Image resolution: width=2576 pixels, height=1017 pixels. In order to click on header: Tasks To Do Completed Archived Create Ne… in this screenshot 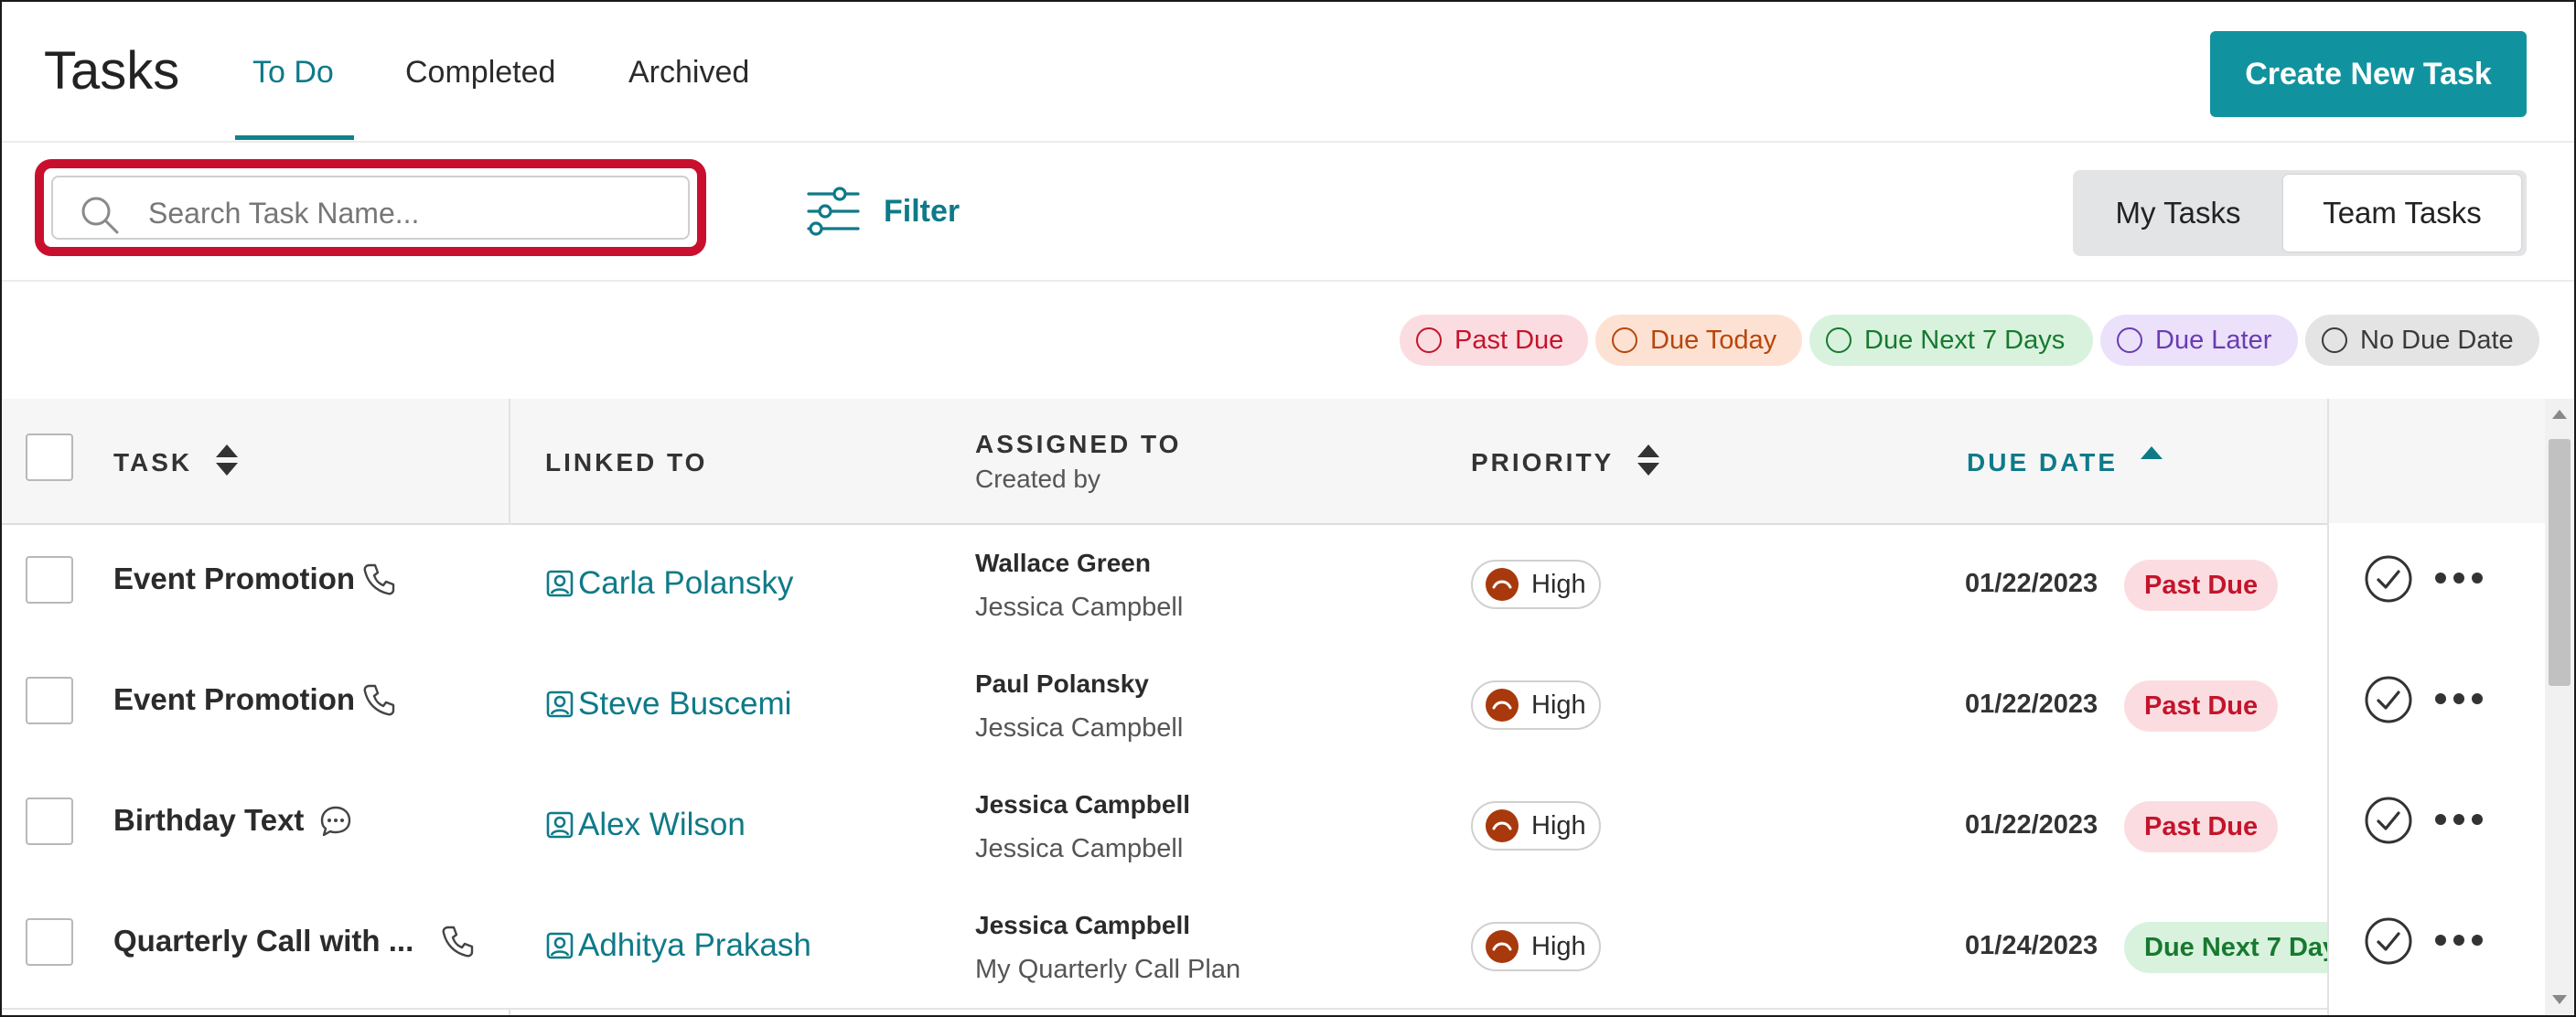, I will do `click(1288, 72)`.